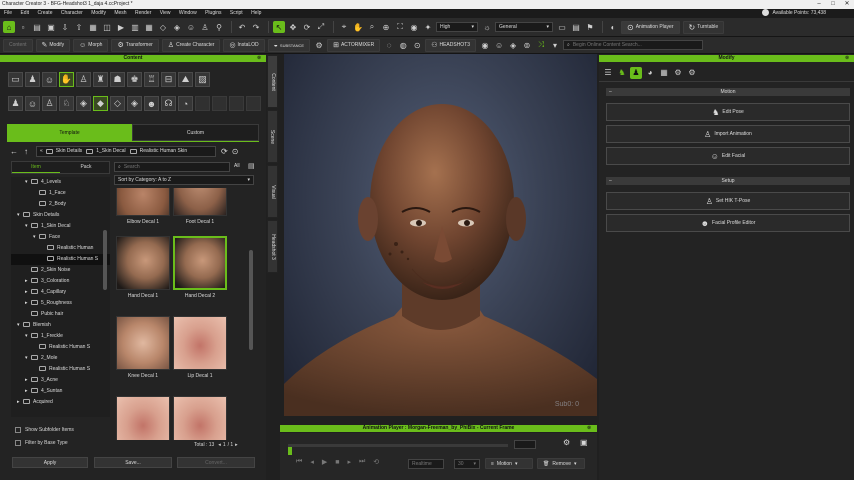 The width and height of the screenshot is (854, 480). I want to click on motion-icon: ⊟, so click(168, 79).